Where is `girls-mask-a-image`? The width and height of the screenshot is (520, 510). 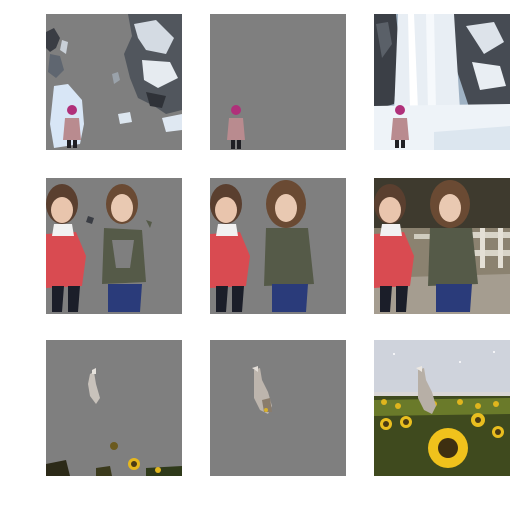
girls-mask-a-image is located at coordinates (114, 246).